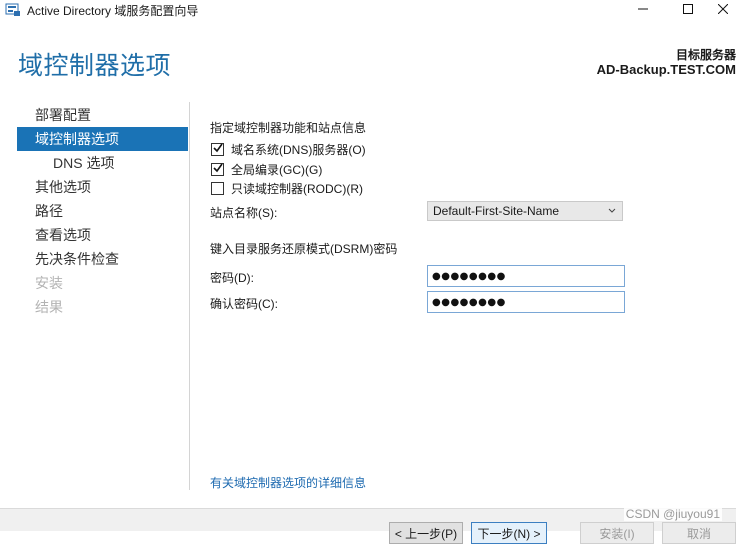 This screenshot has height=544, width=736. Describe the element at coordinates (617, 533) in the screenshot. I see `install-button: 安装(I)` at that location.